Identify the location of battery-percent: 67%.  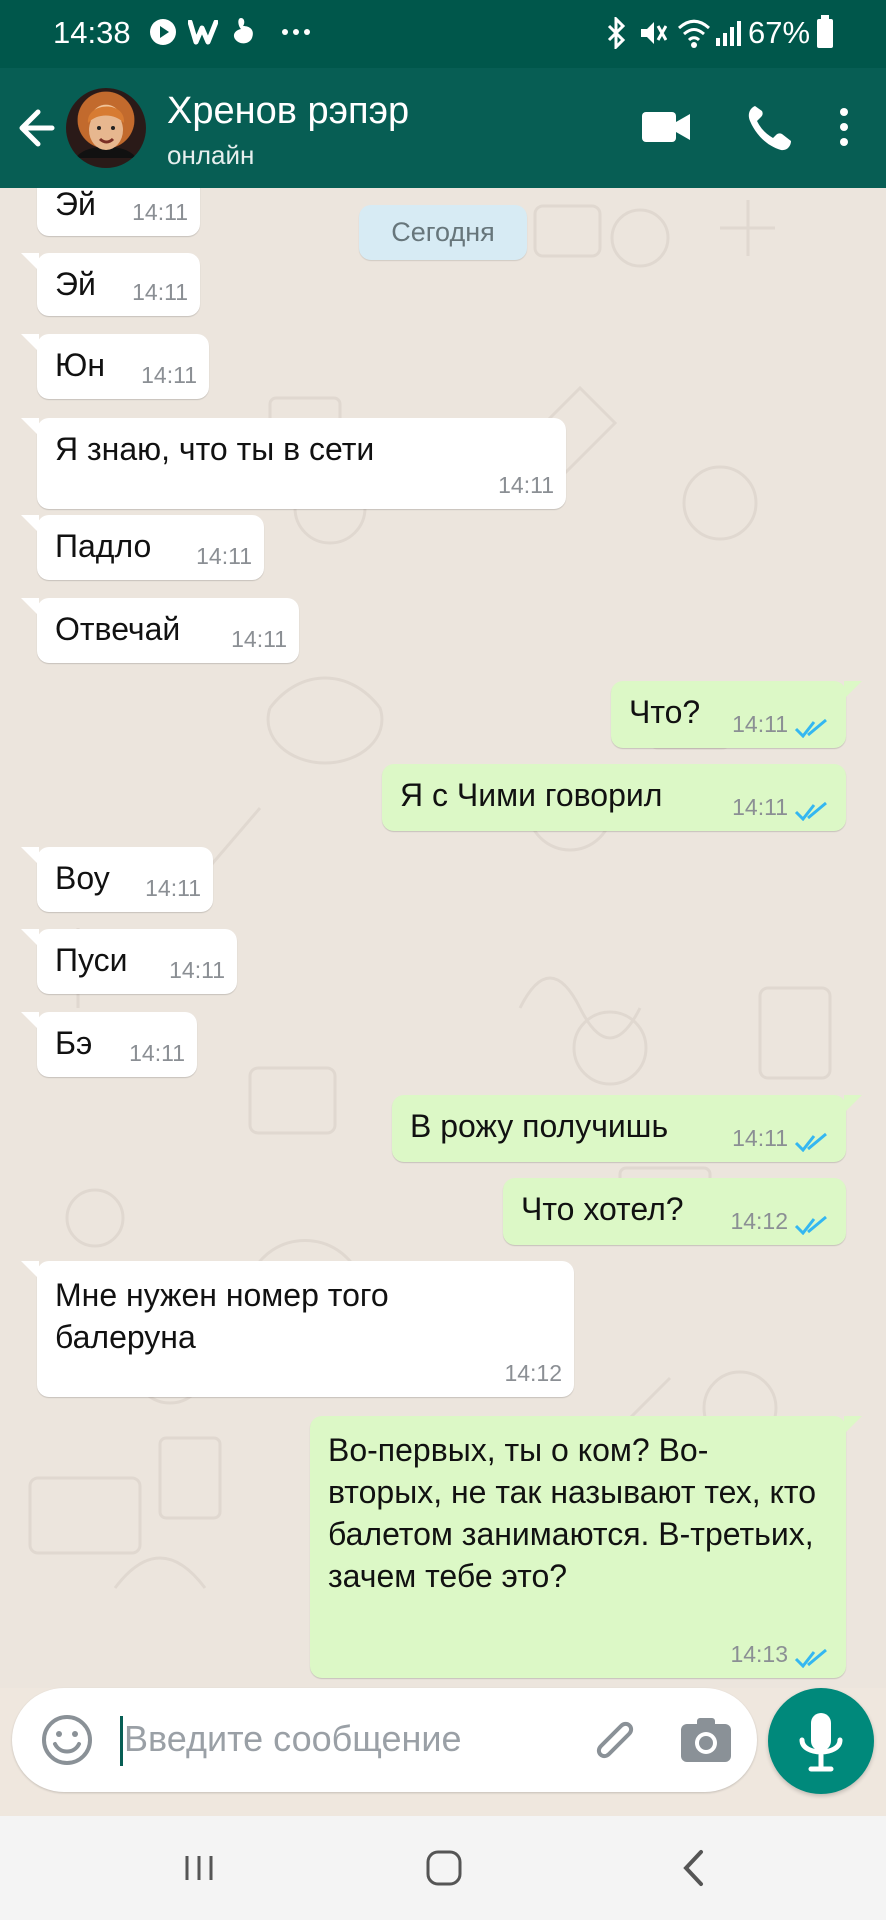
(779, 32).